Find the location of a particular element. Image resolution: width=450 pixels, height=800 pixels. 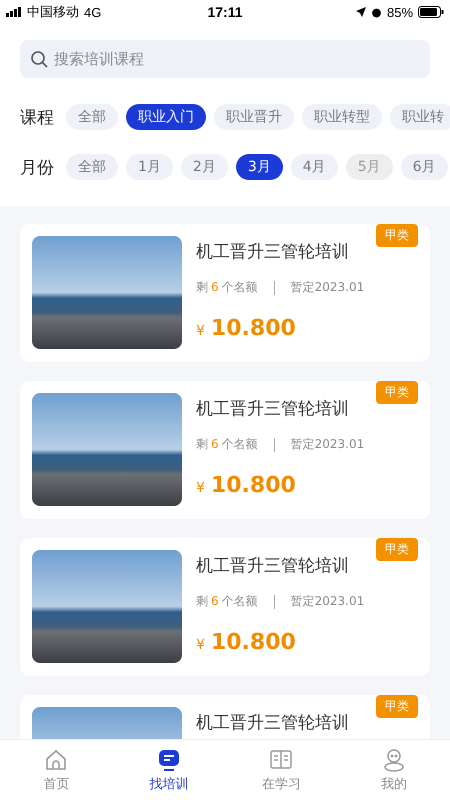

filter-label: 月份 is located at coordinates (37, 167).